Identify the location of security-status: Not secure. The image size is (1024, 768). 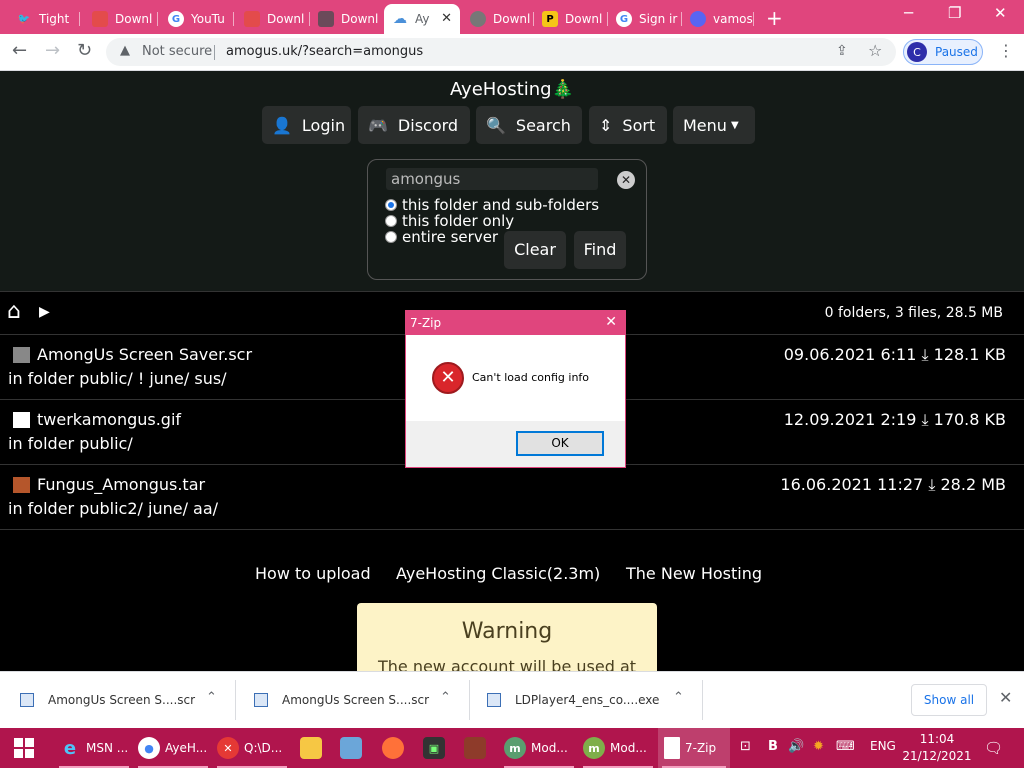
(177, 51).